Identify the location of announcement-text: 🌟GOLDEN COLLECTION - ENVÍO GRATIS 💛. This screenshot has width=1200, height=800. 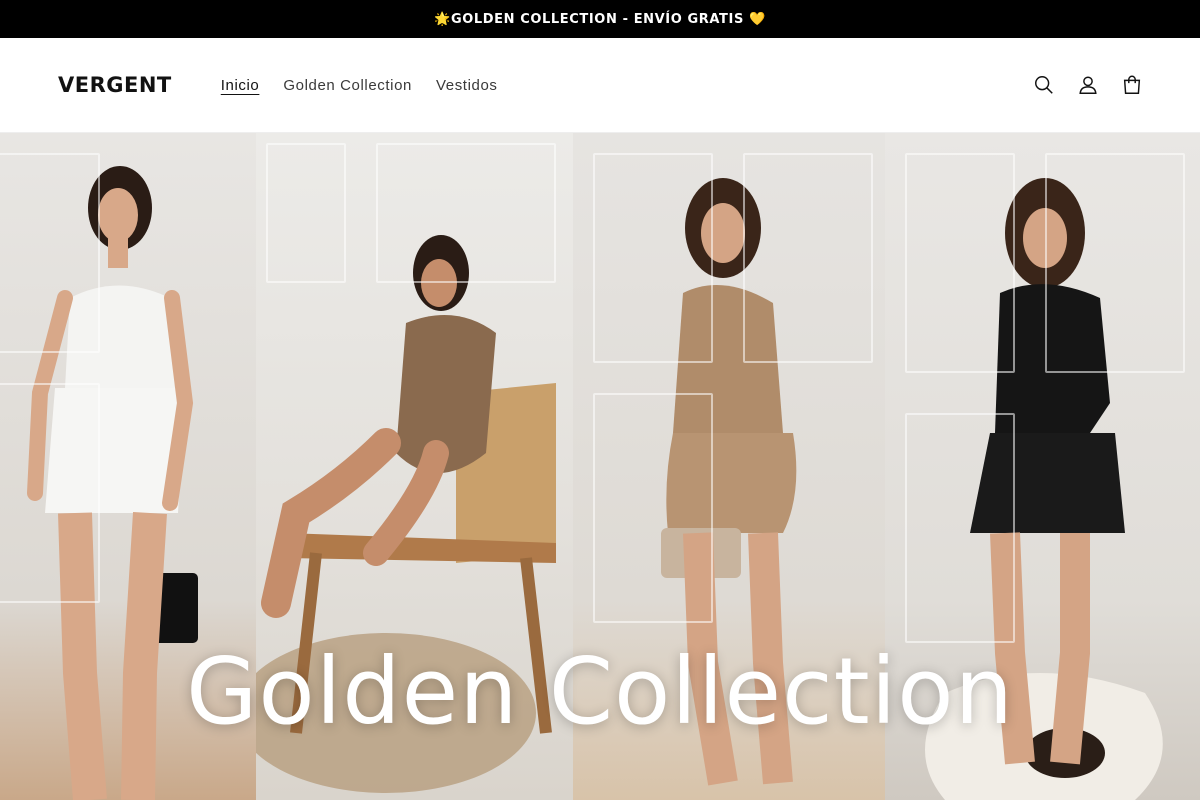
(600, 19).